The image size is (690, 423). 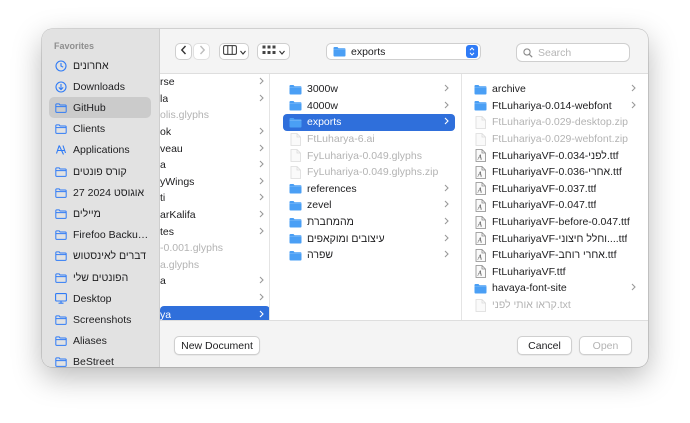 What do you see at coordinates (214, 148) in the screenshot?
I see `file-row: veau` at bounding box center [214, 148].